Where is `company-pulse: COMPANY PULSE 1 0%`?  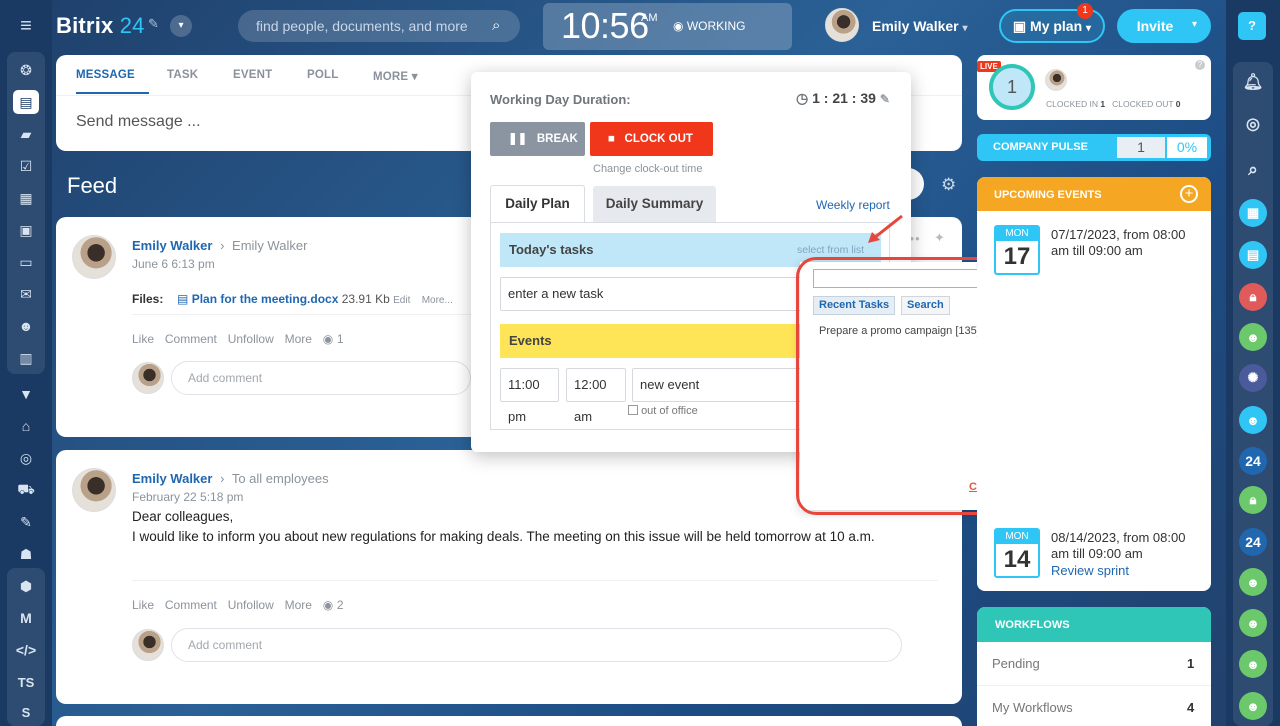 company-pulse: COMPANY PULSE 1 0% is located at coordinates (1094, 147).